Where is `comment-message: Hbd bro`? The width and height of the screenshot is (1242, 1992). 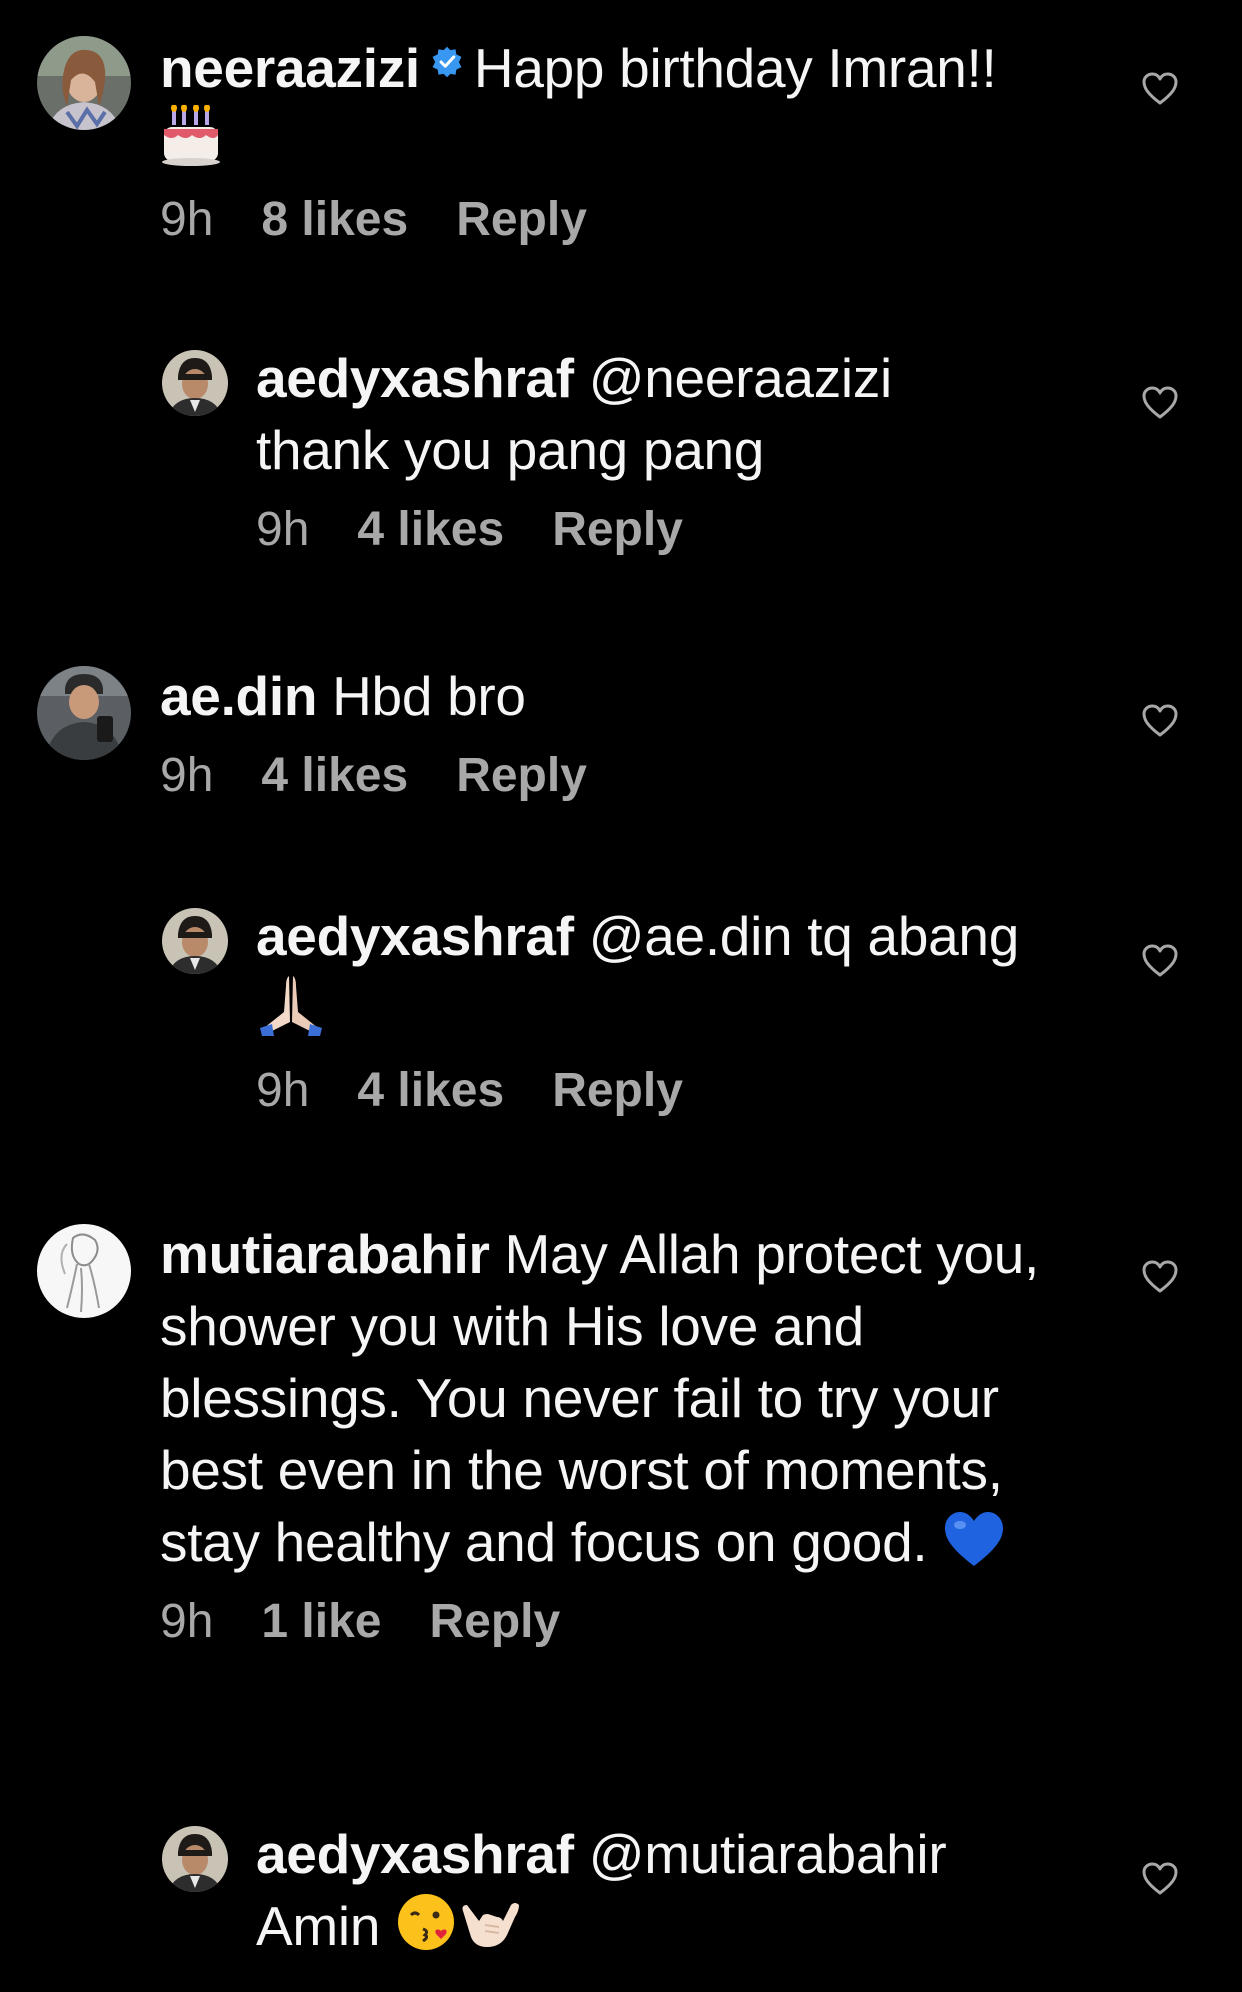
comment-message: Hbd bro is located at coordinates (429, 696).